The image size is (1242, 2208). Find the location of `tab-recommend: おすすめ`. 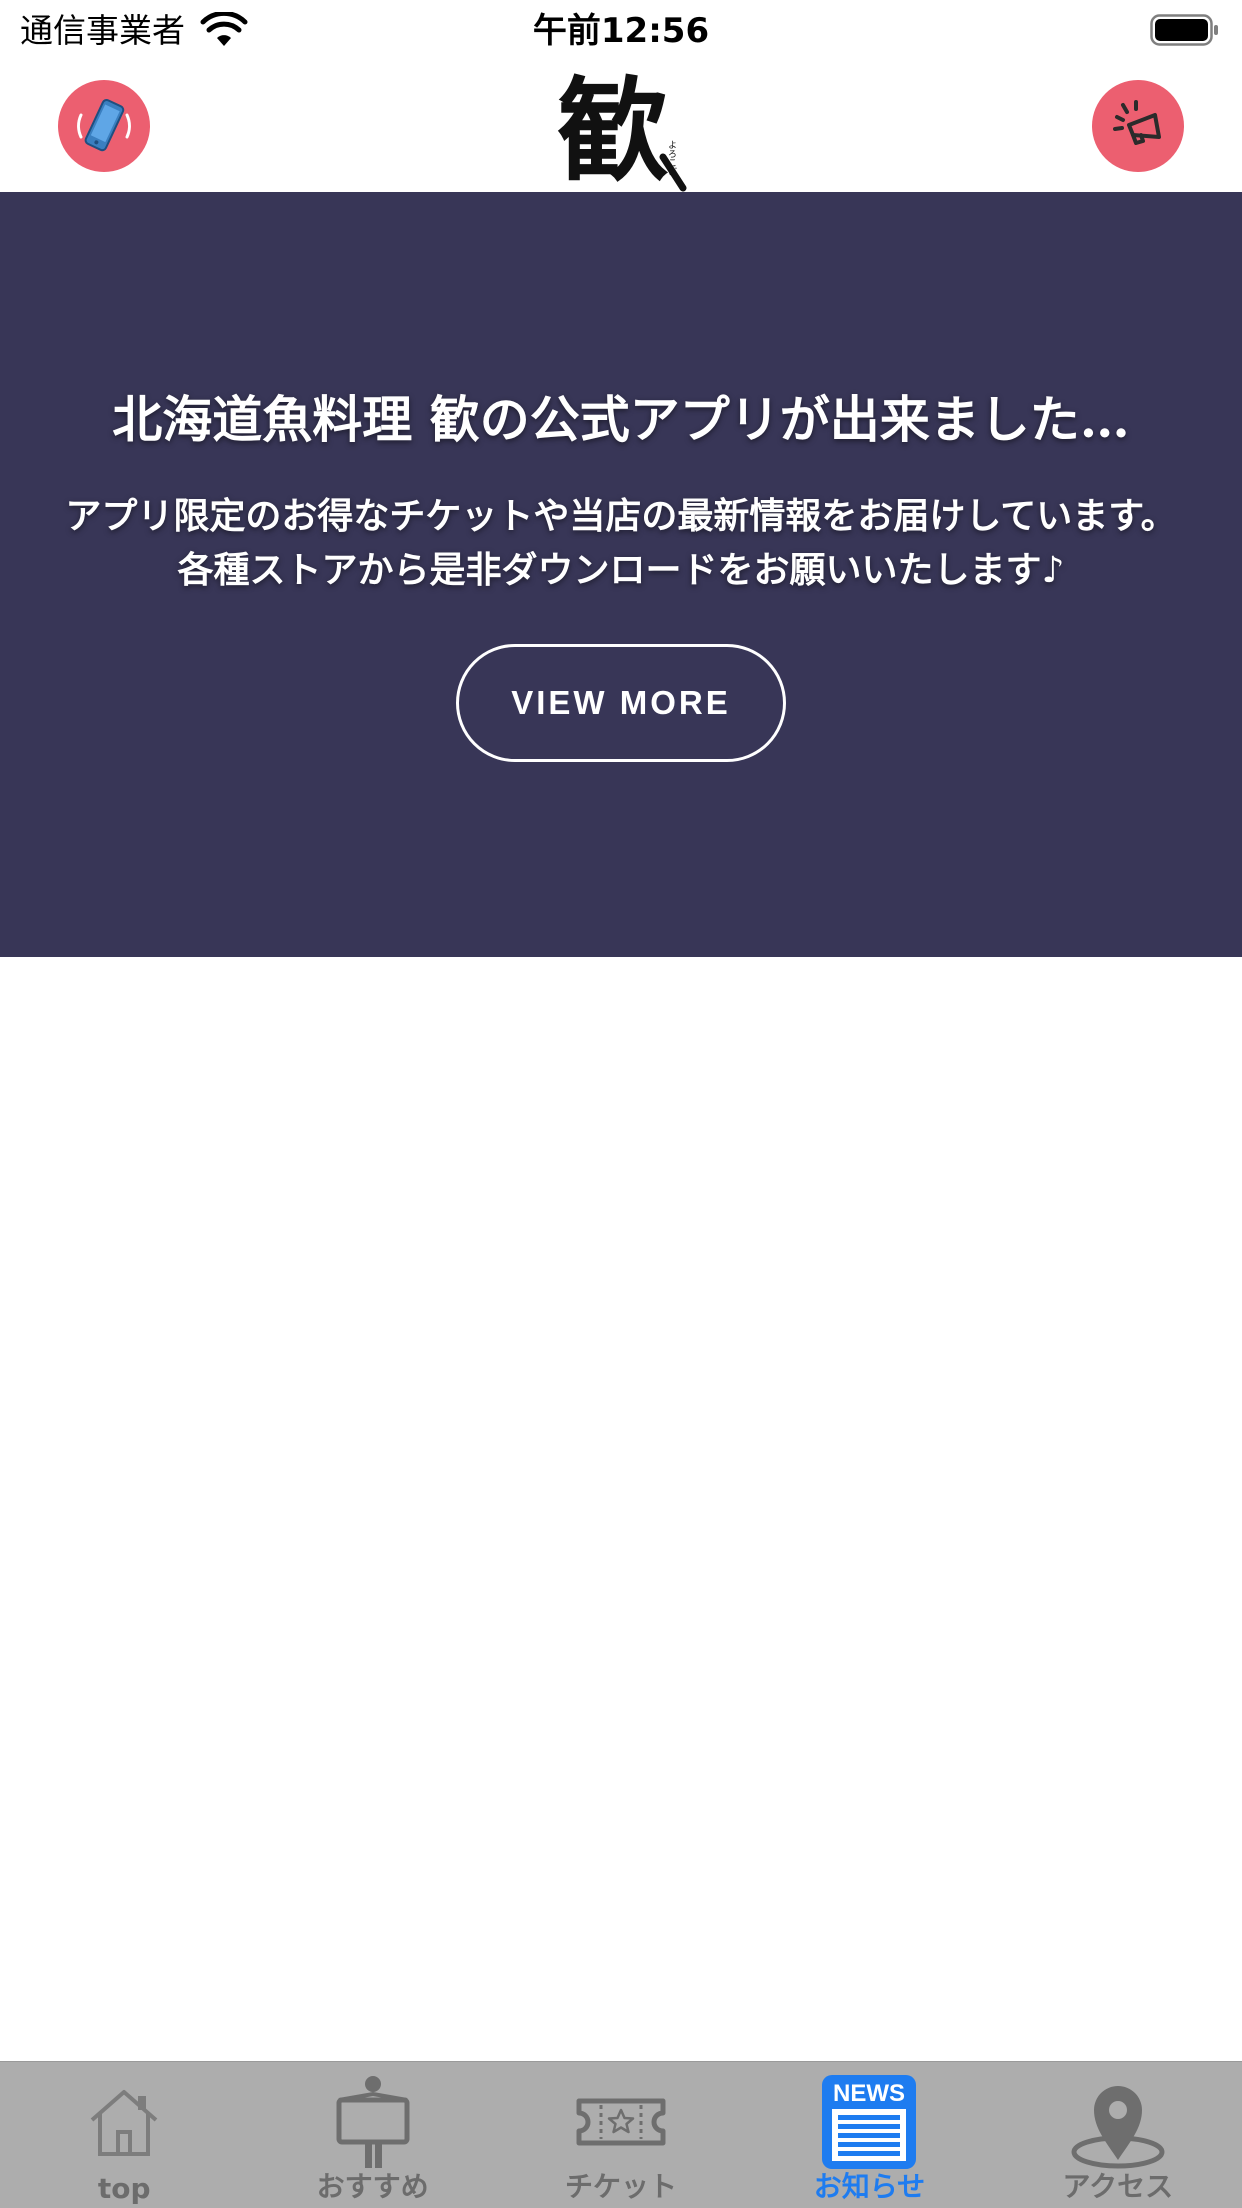

tab-recommend: おすすめ is located at coordinates (372, 2135).